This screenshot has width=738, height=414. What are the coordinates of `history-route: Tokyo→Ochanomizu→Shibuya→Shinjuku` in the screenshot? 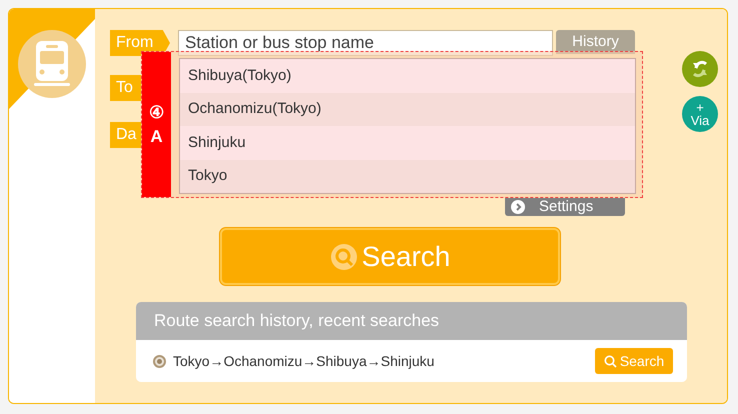 It's located at (304, 361).